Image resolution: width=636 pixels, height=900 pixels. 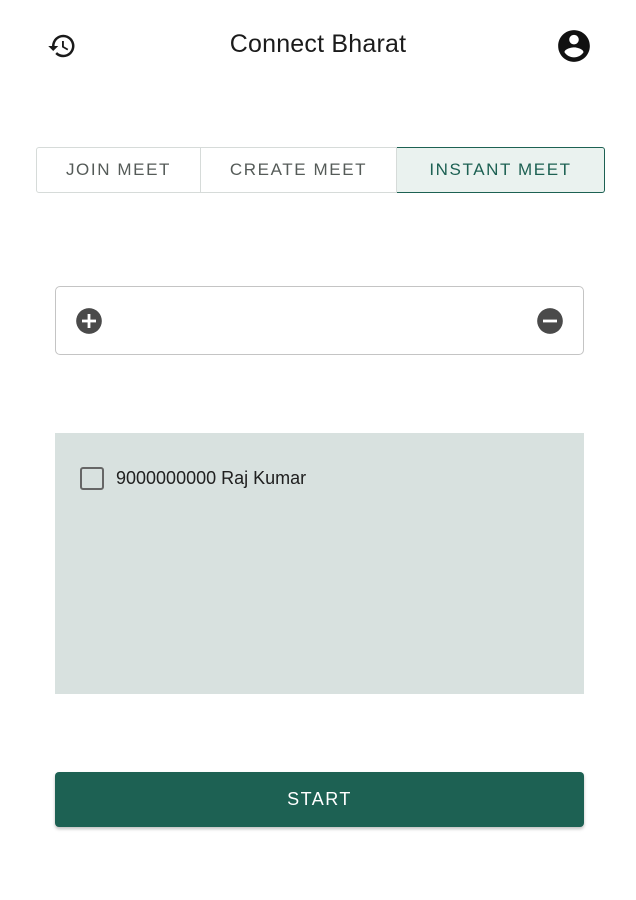 What do you see at coordinates (118, 170) in the screenshot?
I see `tab-join-meet: JOIN MEET` at bounding box center [118, 170].